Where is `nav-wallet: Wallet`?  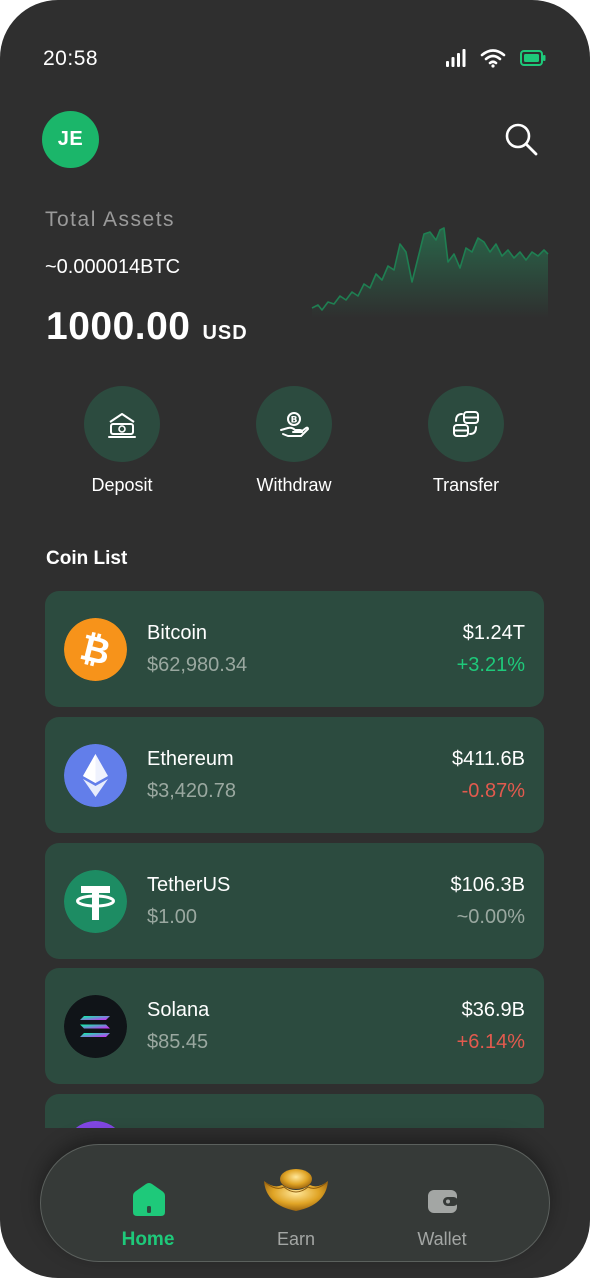
nav-wallet: Wallet is located at coordinates (442, 1204).